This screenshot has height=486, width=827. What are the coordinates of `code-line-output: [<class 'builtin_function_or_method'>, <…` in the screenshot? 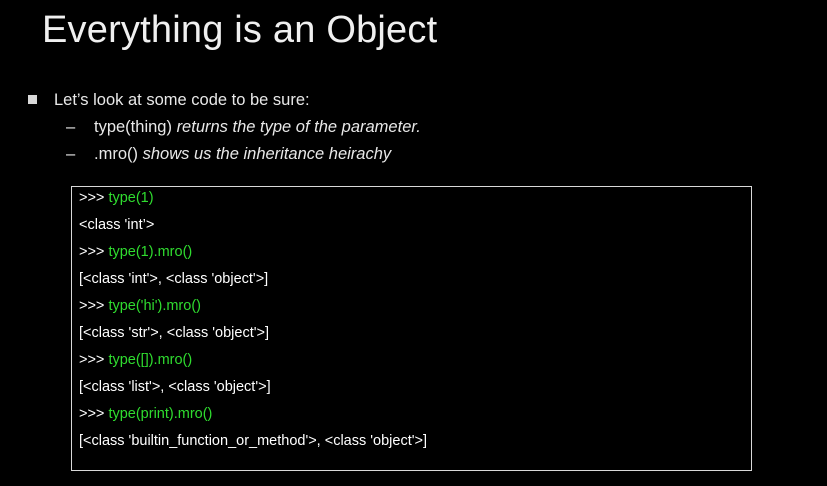 It's located at (253, 441).